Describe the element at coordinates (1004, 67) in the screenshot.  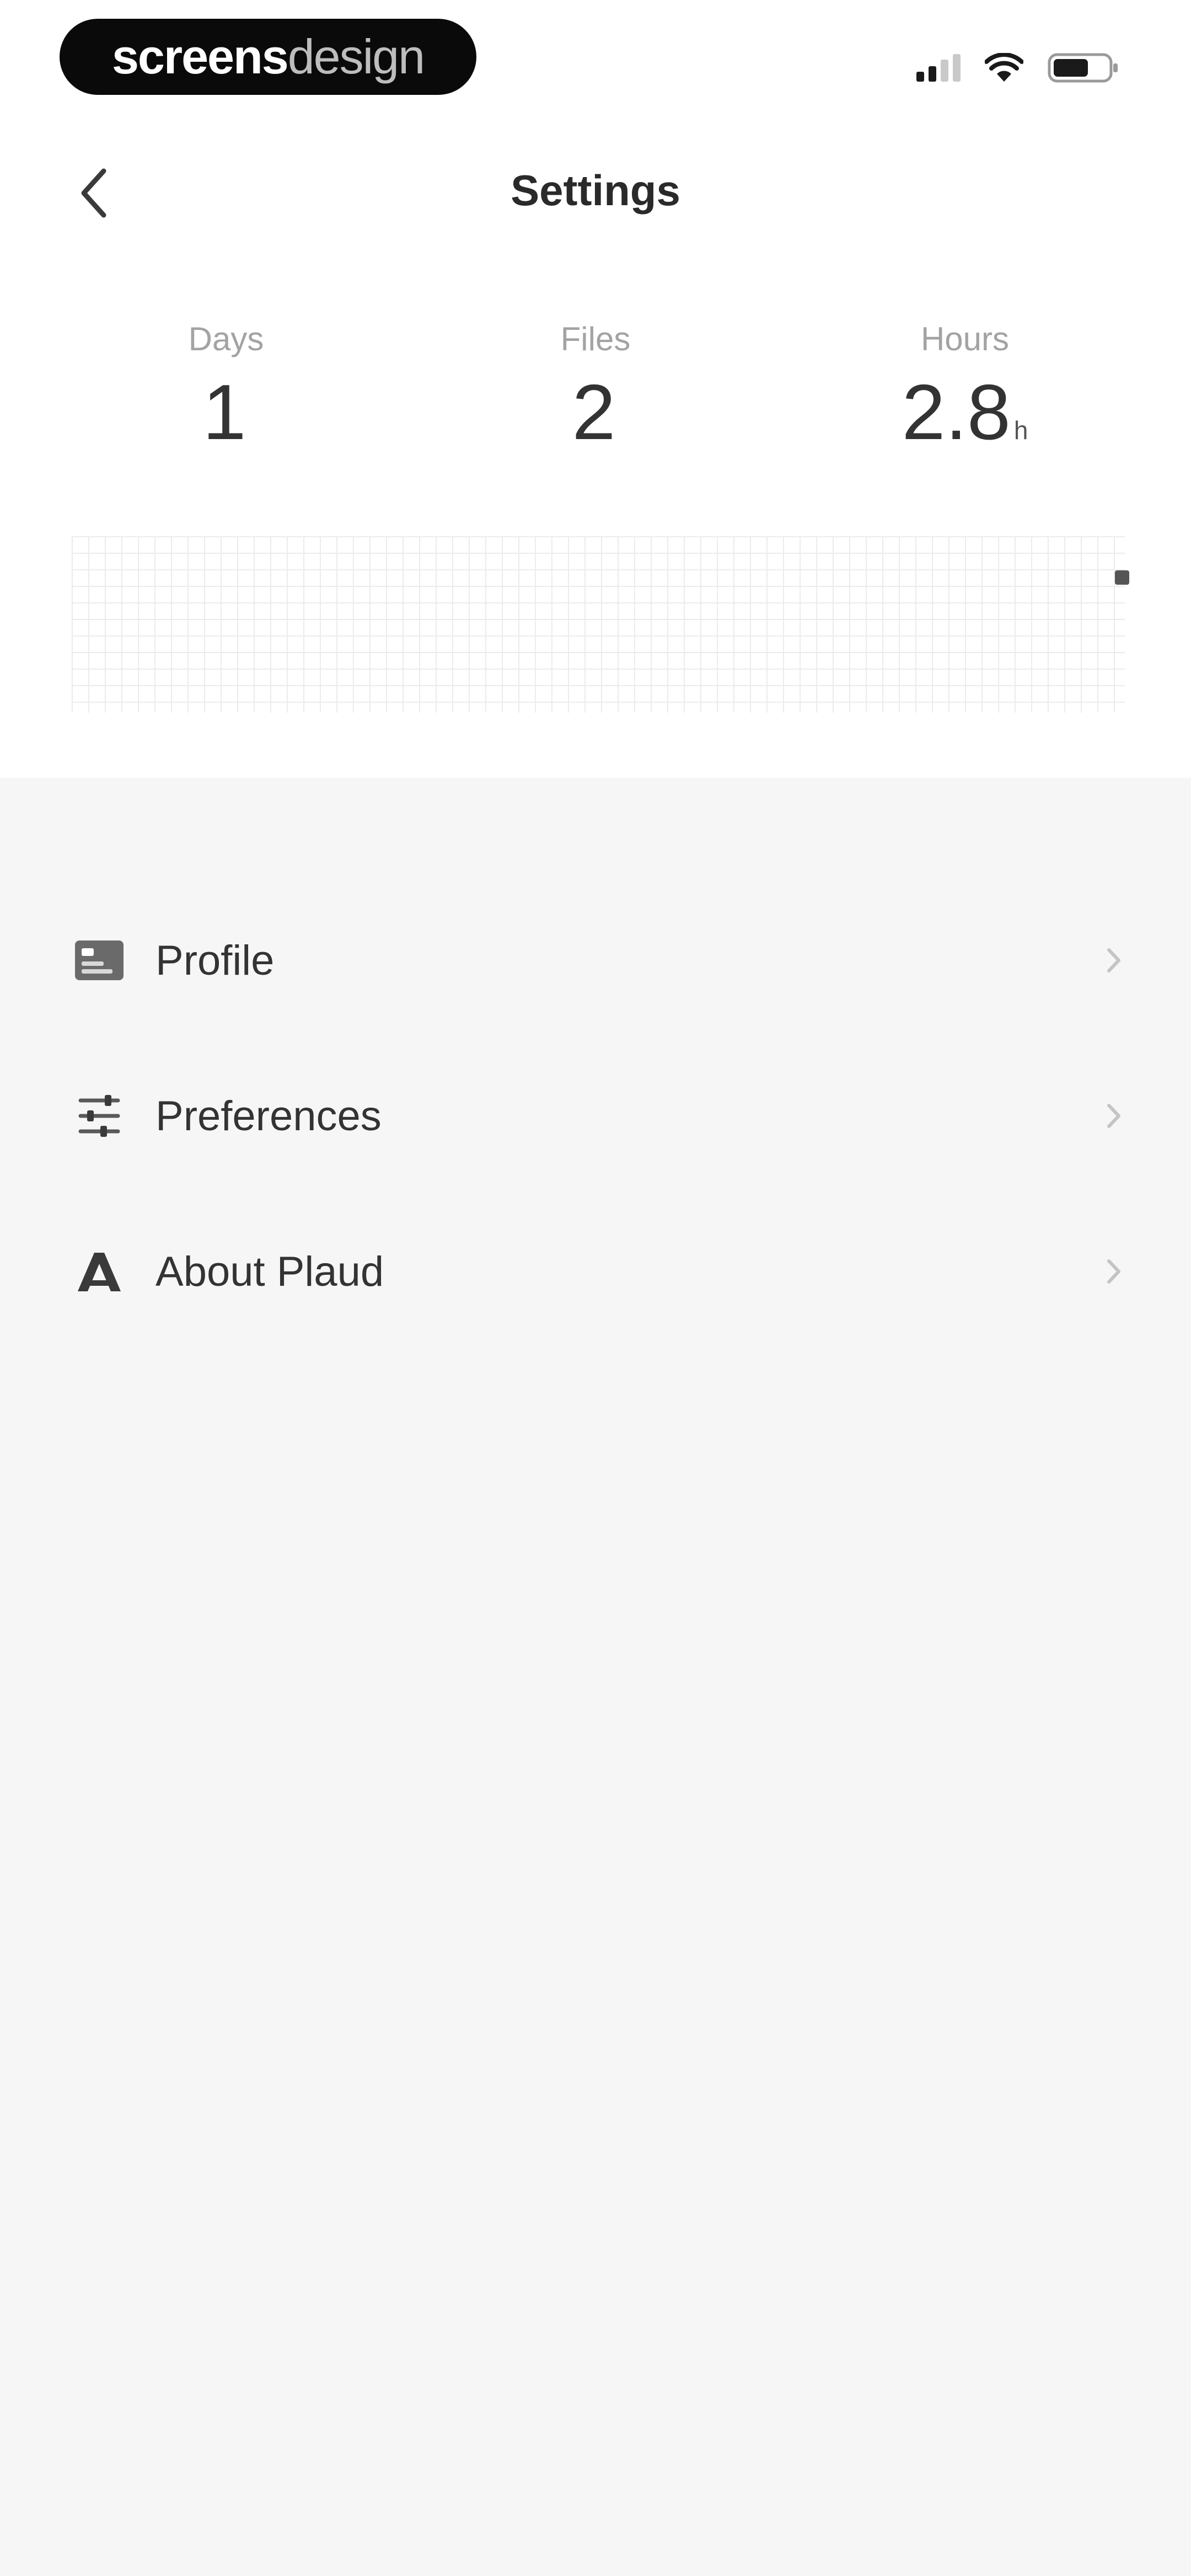
I see `wifi-icon` at that location.